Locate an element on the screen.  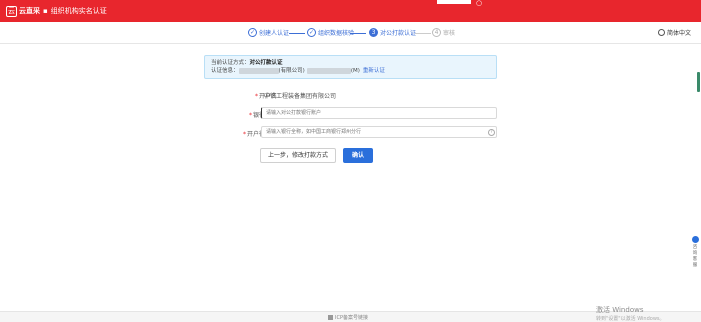
confirm-button: 确认 is located at coordinates (358, 155).